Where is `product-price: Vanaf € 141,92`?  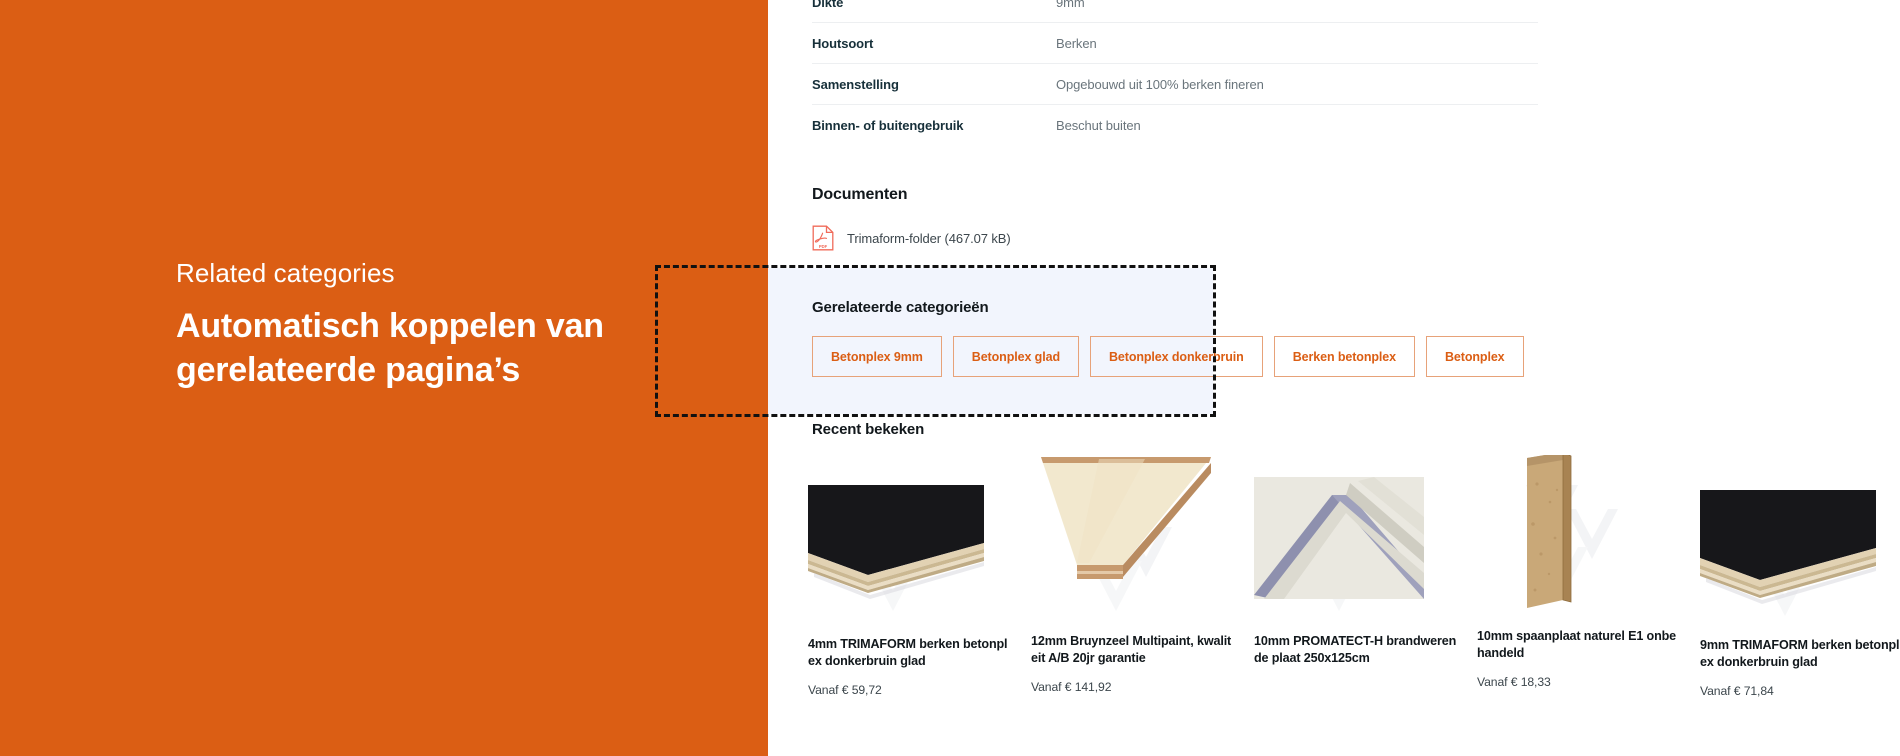 product-price: Vanaf € 141,92 is located at coordinates (1071, 687).